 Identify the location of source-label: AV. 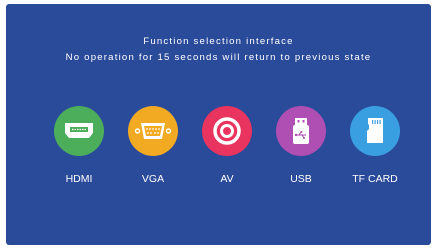
(227, 179).